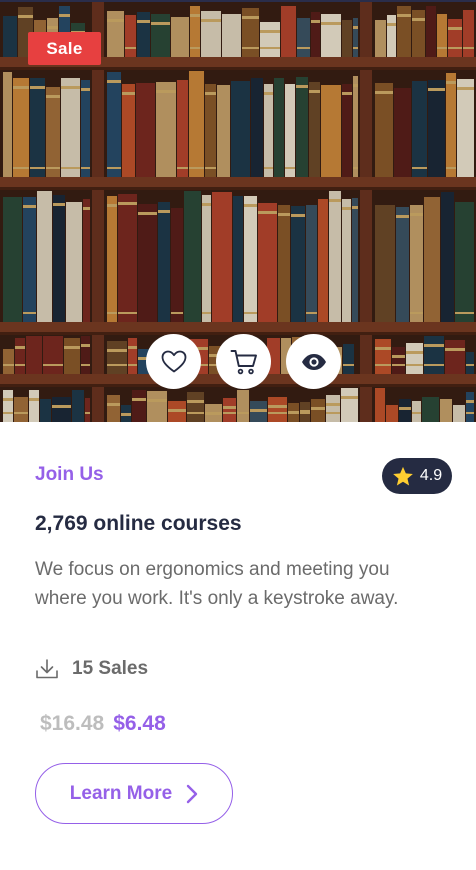 The height and width of the screenshot is (870, 476). Describe the element at coordinates (431, 475) in the screenshot. I see `rating-value: 4.9` at that location.